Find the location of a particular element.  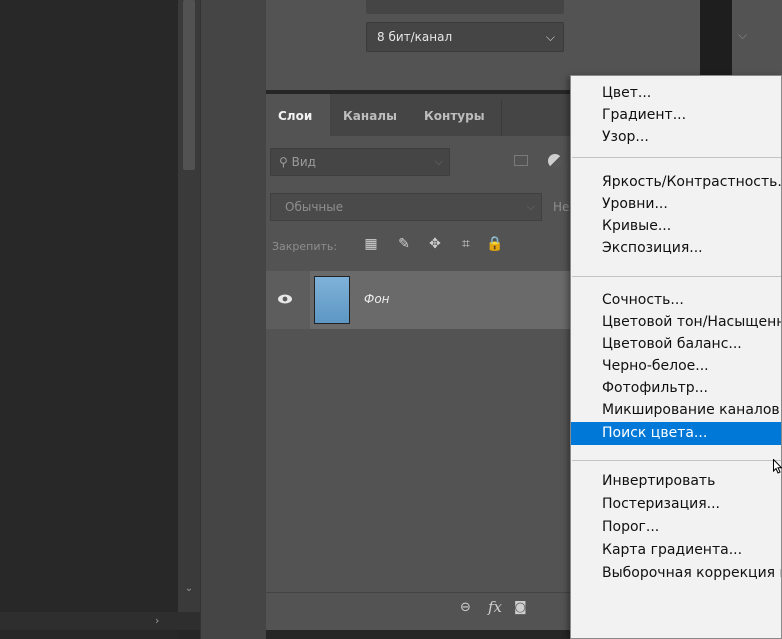

eye-icon is located at coordinates (285, 299).